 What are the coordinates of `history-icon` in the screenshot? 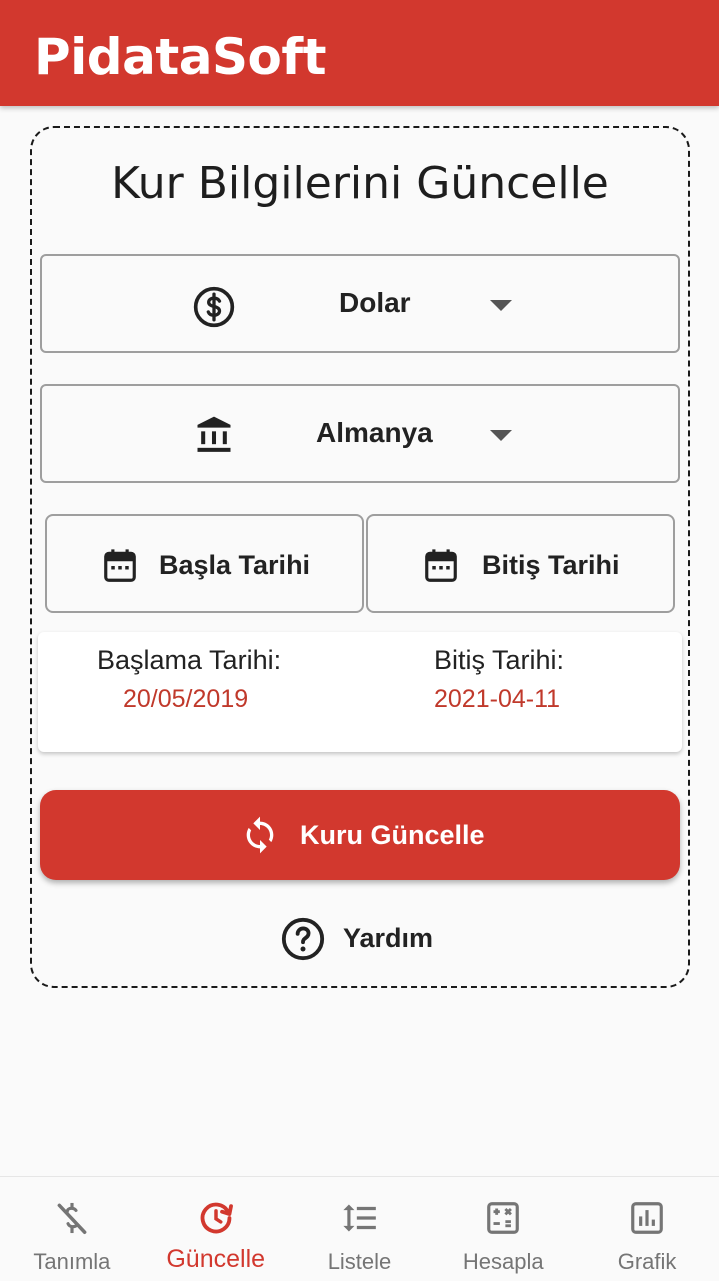 It's located at (216, 1218).